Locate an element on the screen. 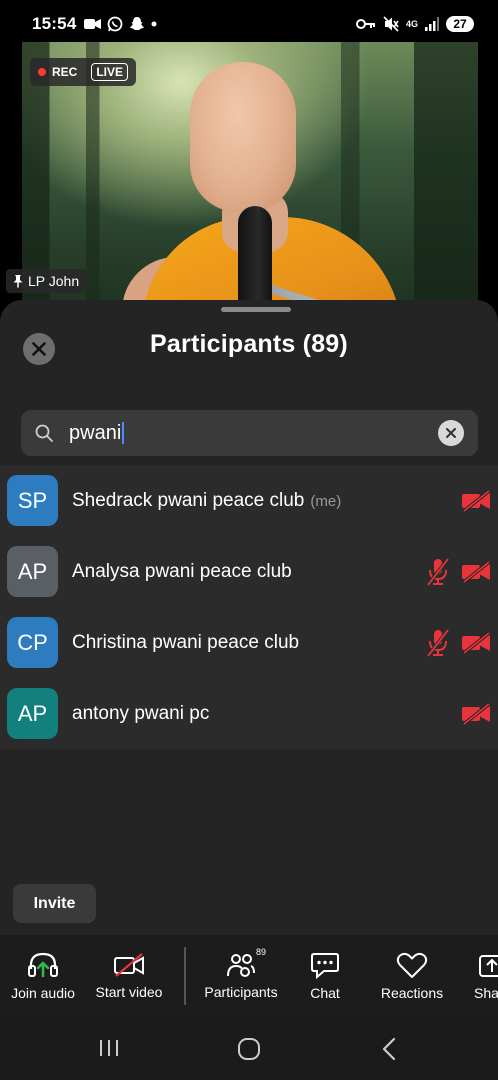  network-type-label: 4G is located at coordinates (411, 24).